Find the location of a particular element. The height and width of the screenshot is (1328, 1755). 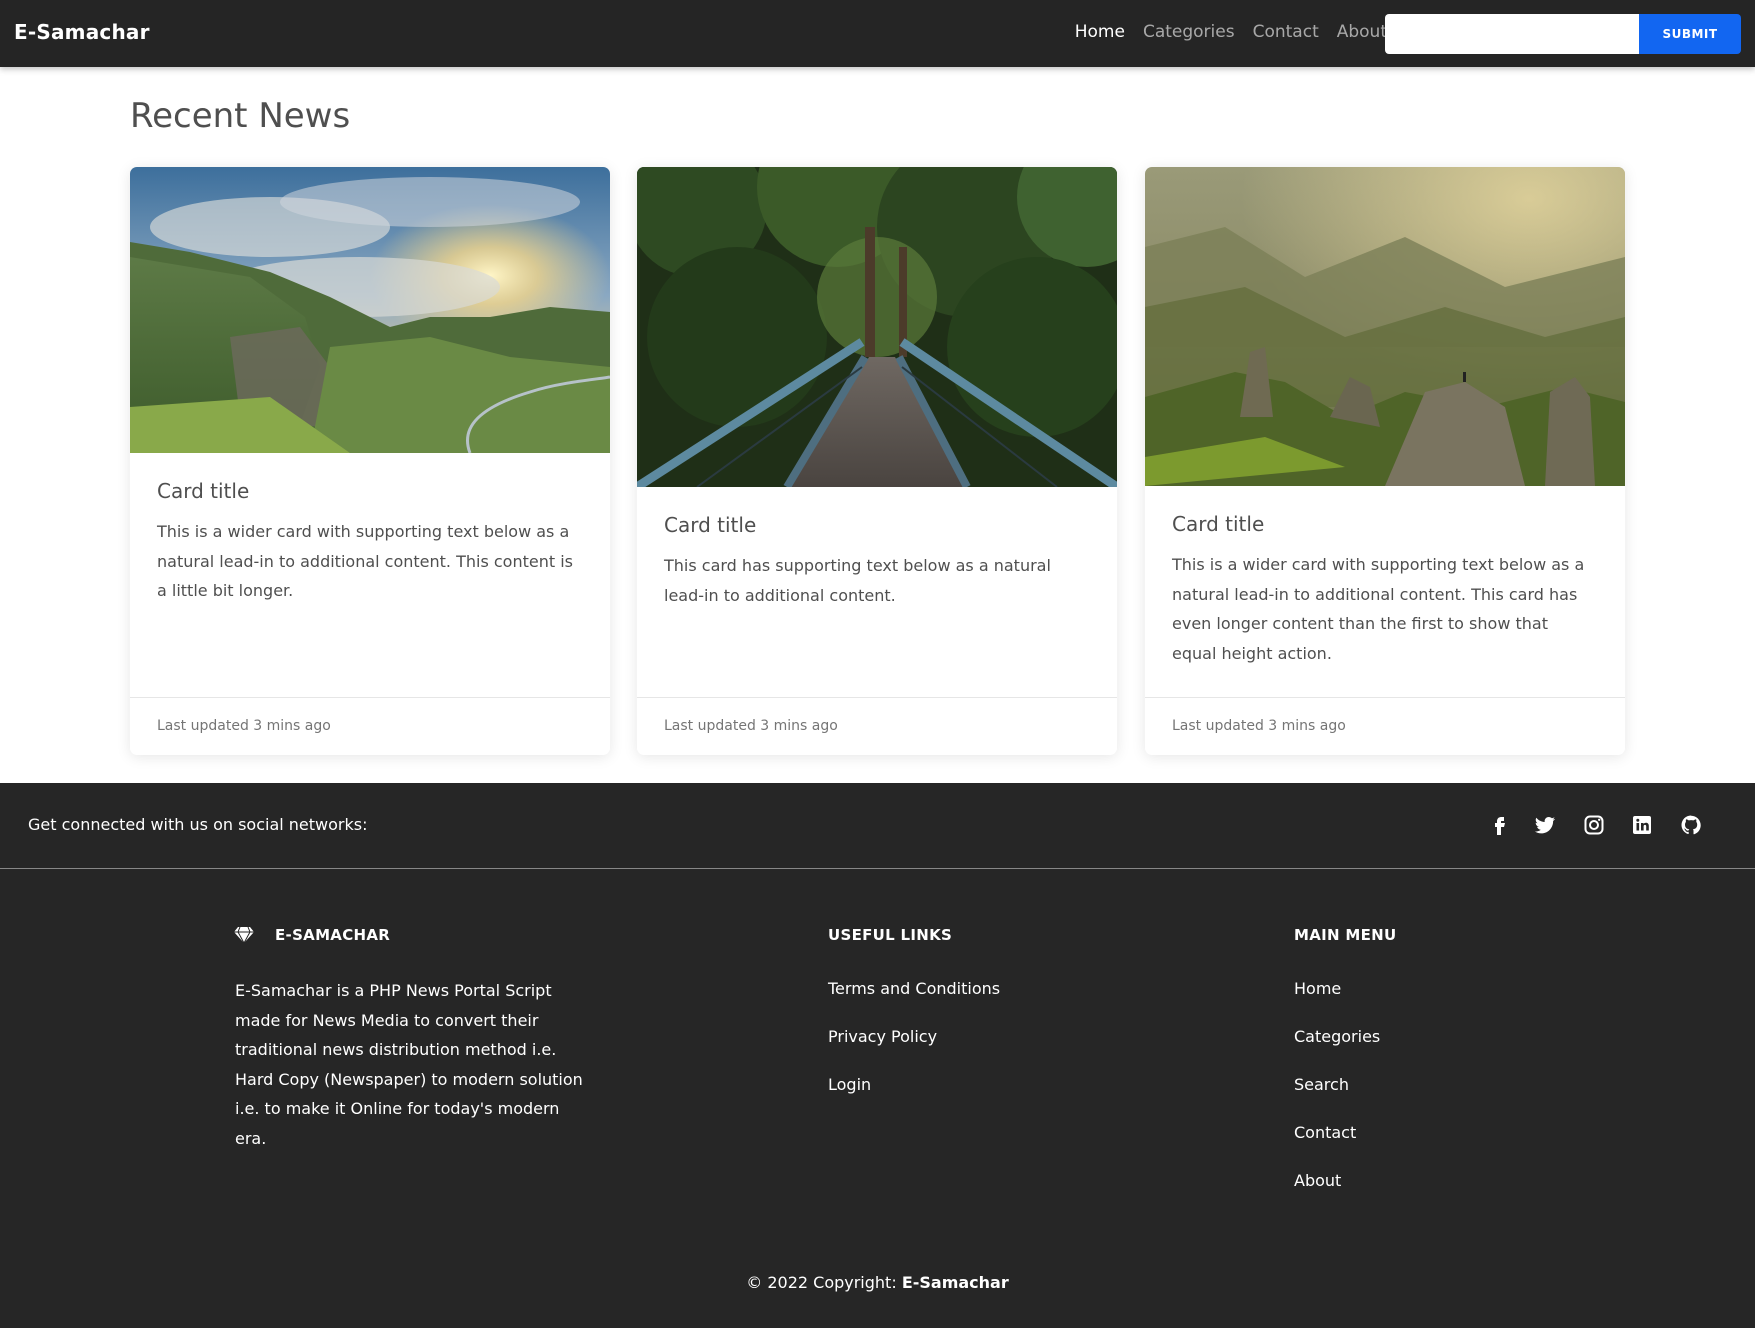

footer-brand-heading: E-SAMACHAR is located at coordinates (333, 935).